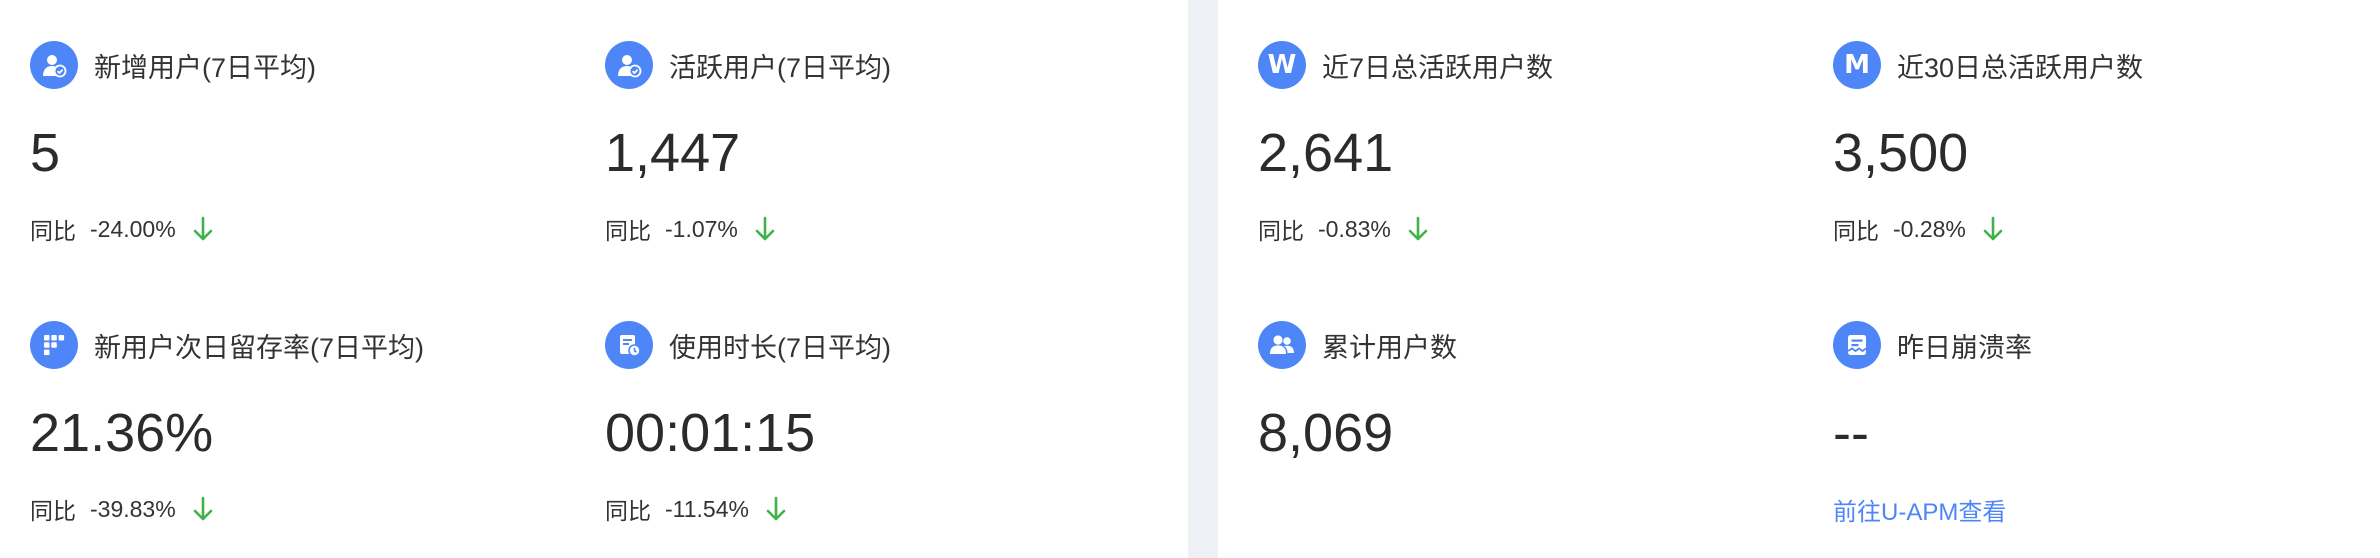 The height and width of the screenshot is (558, 2380). What do you see at coordinates (290, 509) in the screenshot?
I see `metric-comparison: 同比 -39.83%` at bounding box center [290, 509].